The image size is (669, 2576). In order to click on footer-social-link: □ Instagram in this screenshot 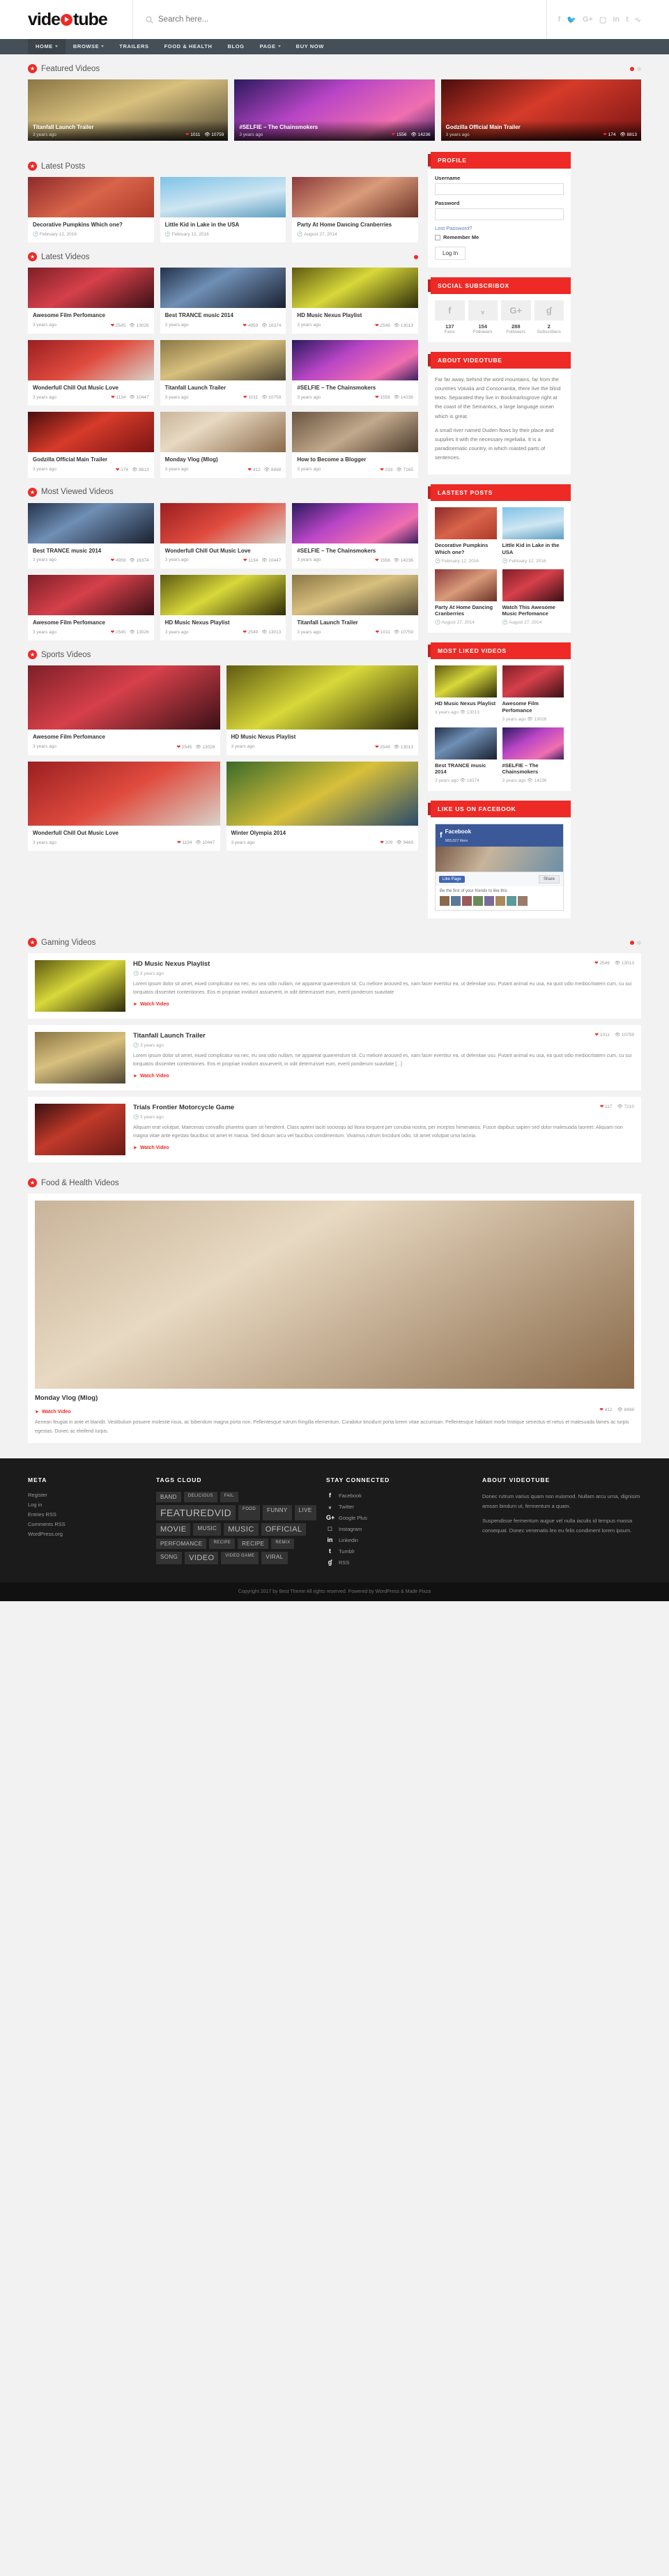, I will do `click(399, 1528)`.